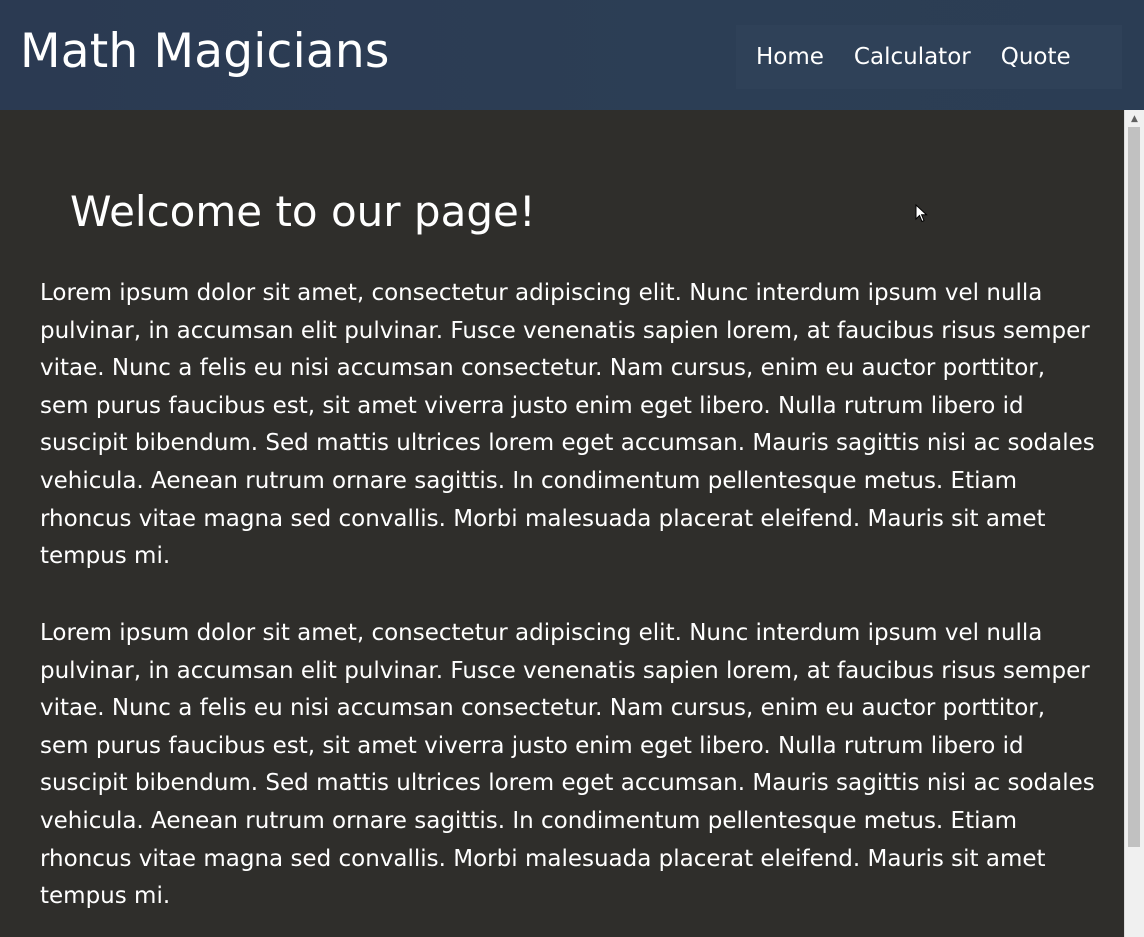 The height and width of the screenshot is (937, 1144). What do you see at coordinates (912, 57) in the screenshot?
I see `nav-link-calculator: Calculator` at bounding box center [912, 57].